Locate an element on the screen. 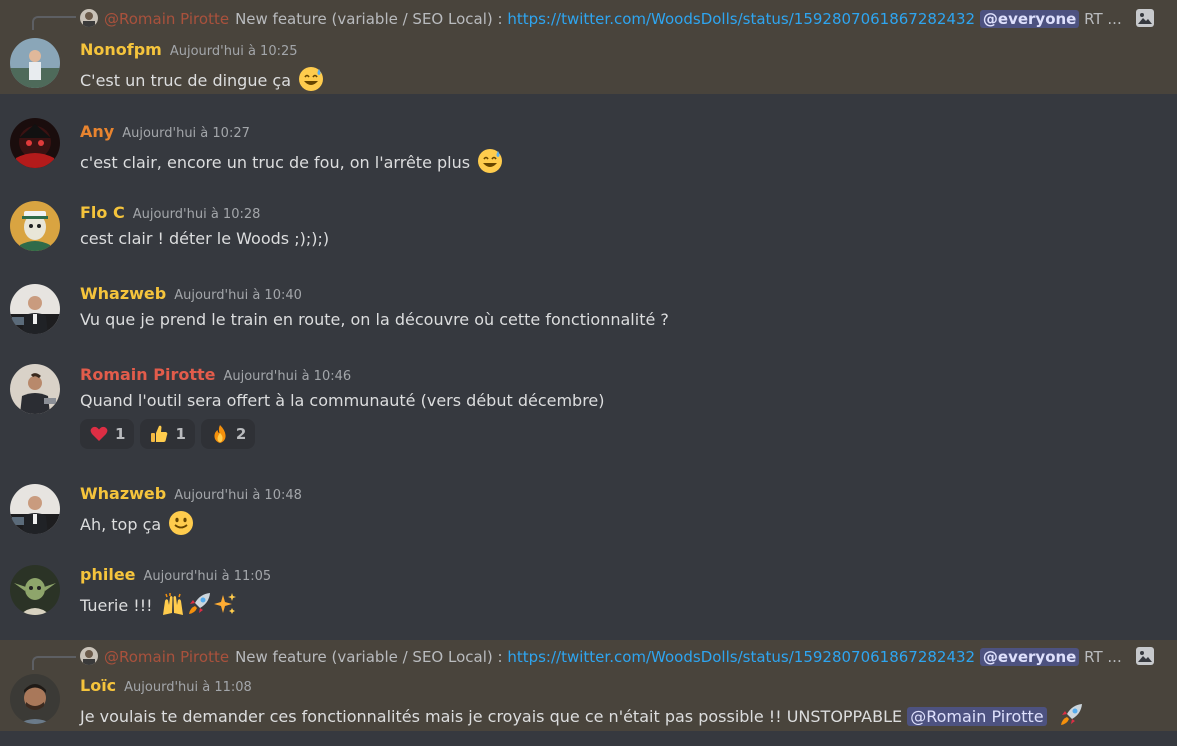  sparkles-icon is located at coordinates (225, 604).